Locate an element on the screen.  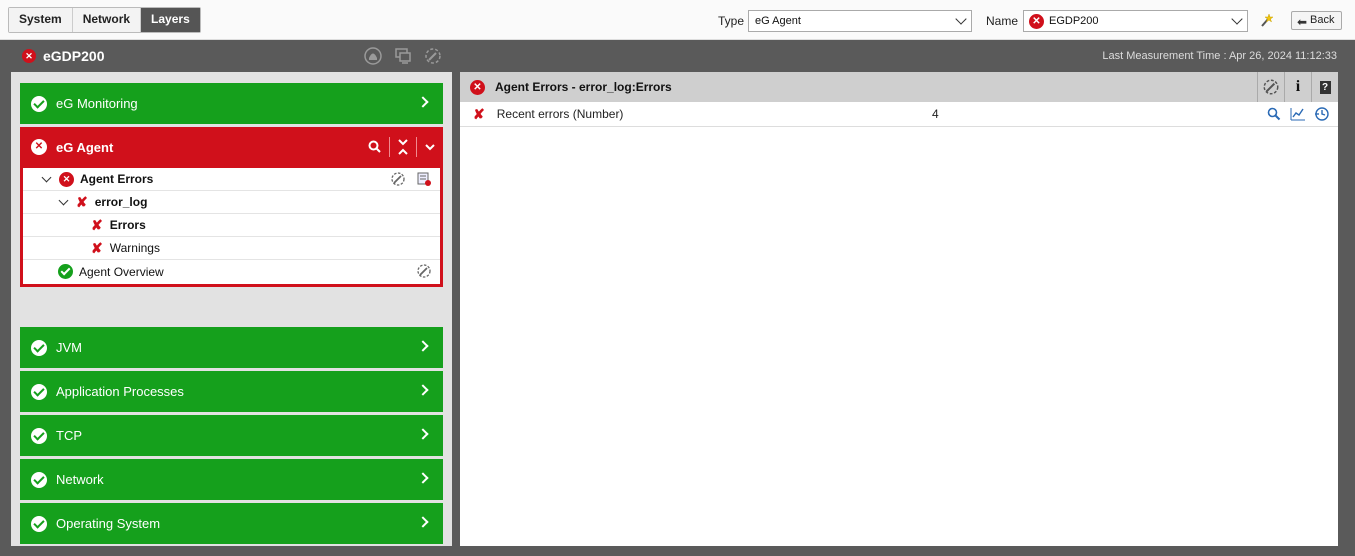
line-graph-icon is located at coordinates (1298, 114).